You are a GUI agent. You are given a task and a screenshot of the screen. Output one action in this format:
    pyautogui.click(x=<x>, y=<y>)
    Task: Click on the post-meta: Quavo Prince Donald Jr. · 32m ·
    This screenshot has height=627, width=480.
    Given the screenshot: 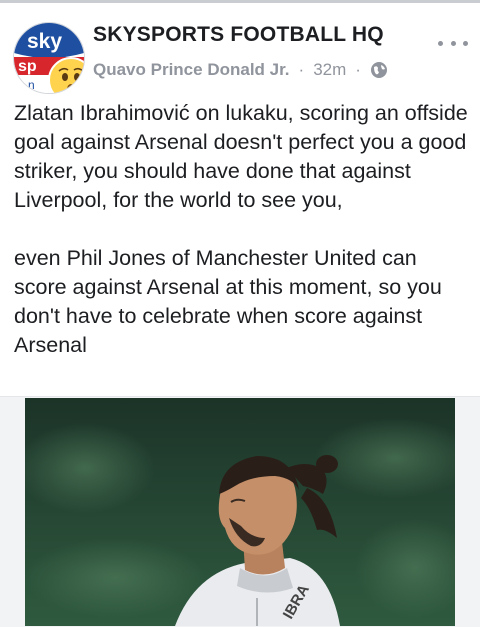 What is the action you would take?
    pyautogui.click(x=240, y=70)
    